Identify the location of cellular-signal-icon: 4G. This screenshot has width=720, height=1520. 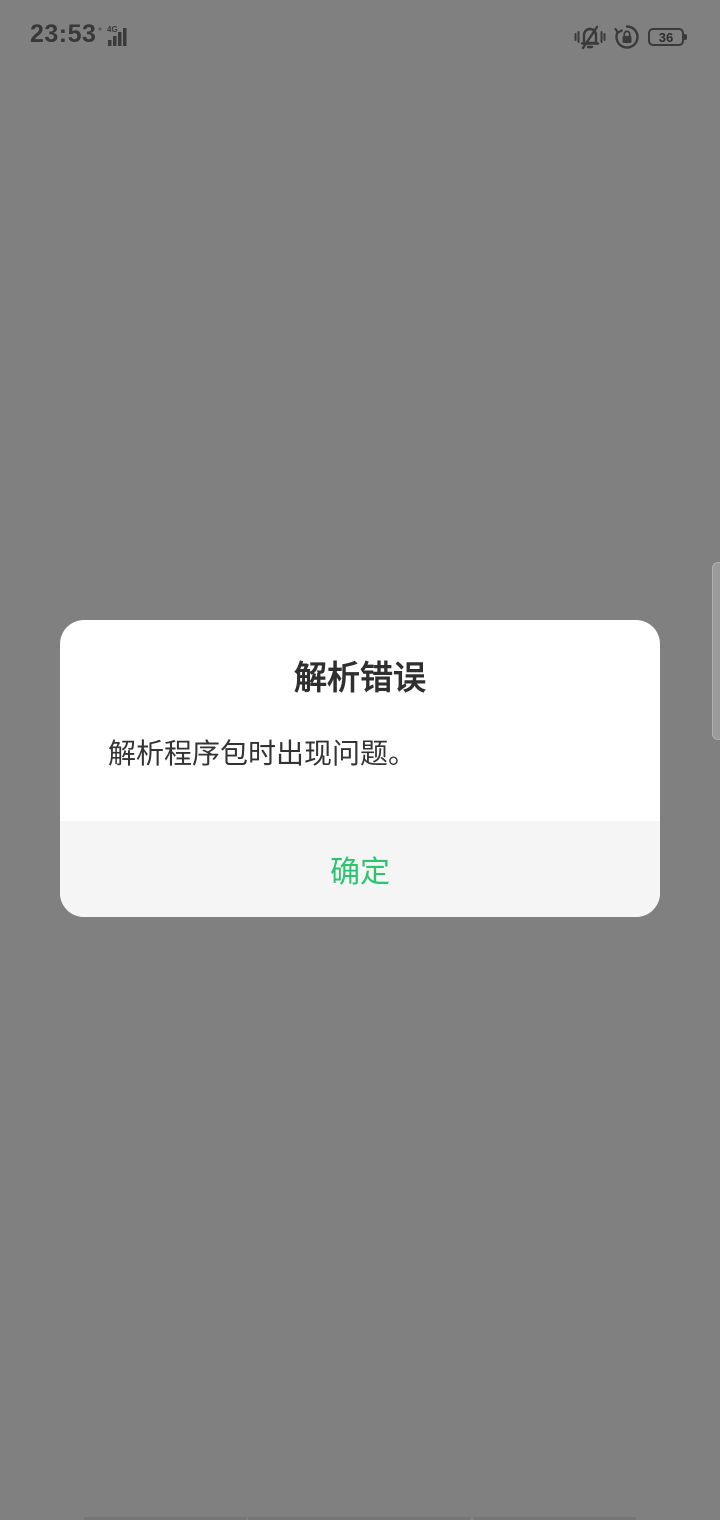
(116, 37).